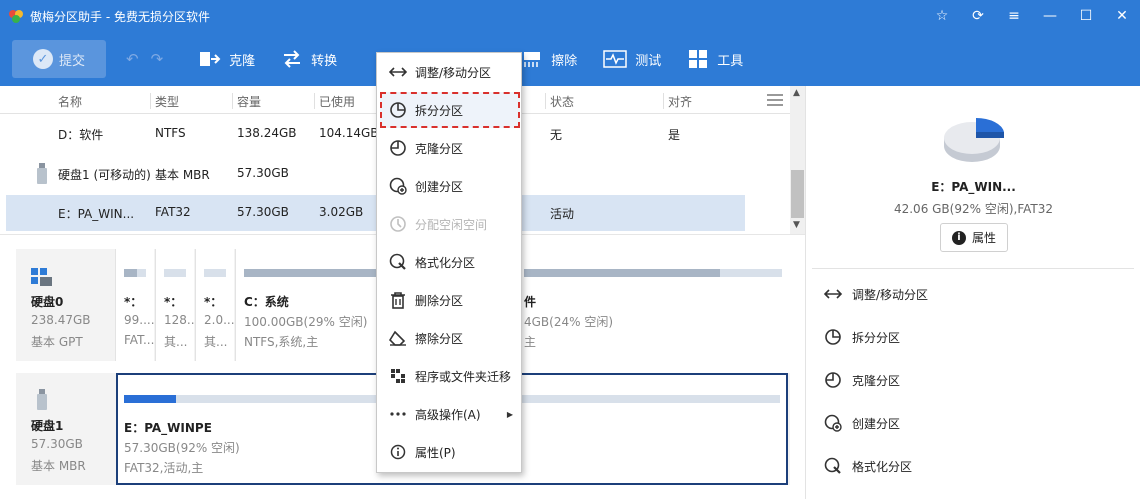  What do you see at coordinates (882, 466) in the screenshot?
I see `action-label: 格式化分区` at bounding box center [882, 466].